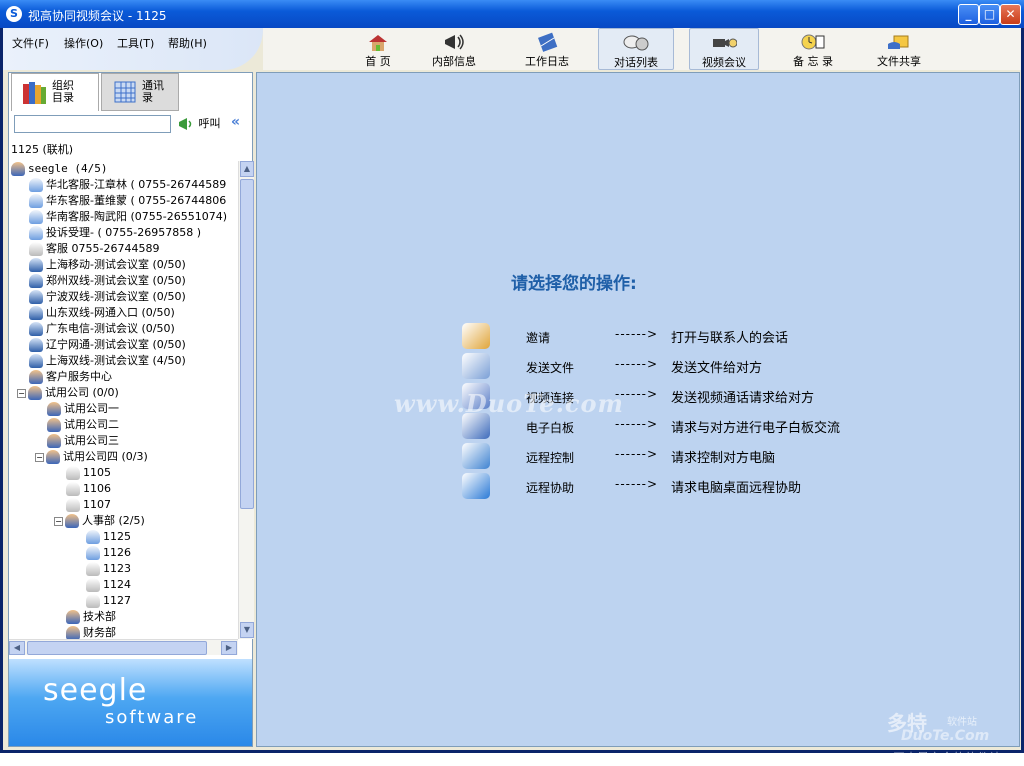 The height and width of the screenshot is (766, 1024). Describe the element at coordinates (378, 43) in the screenshot. I see `house-icon` at that location.